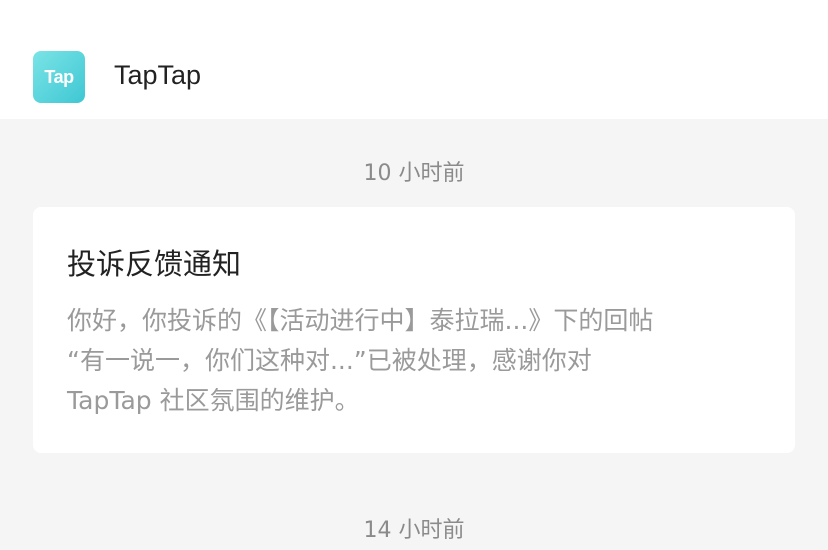  I want to click on message-timestamp: 10 小时前, so click(414, 173).